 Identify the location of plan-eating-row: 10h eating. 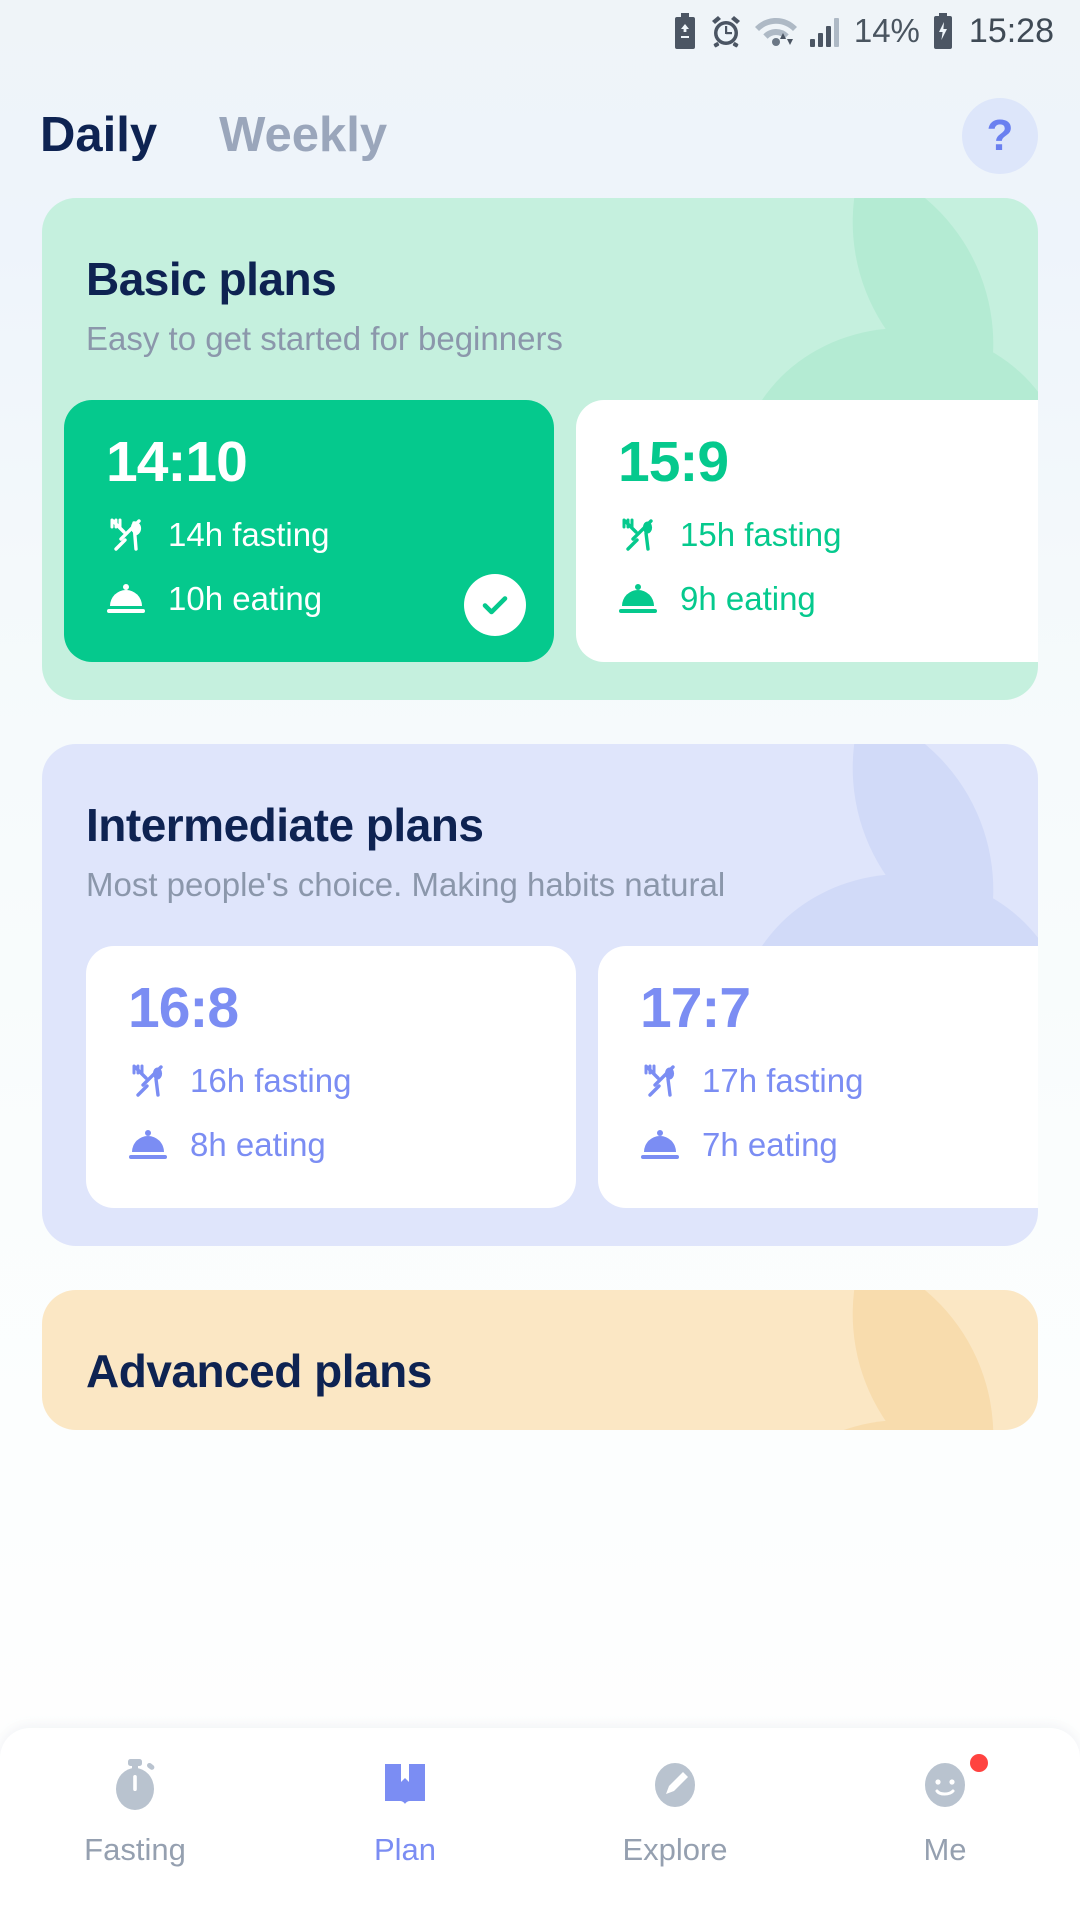
(313, 599).